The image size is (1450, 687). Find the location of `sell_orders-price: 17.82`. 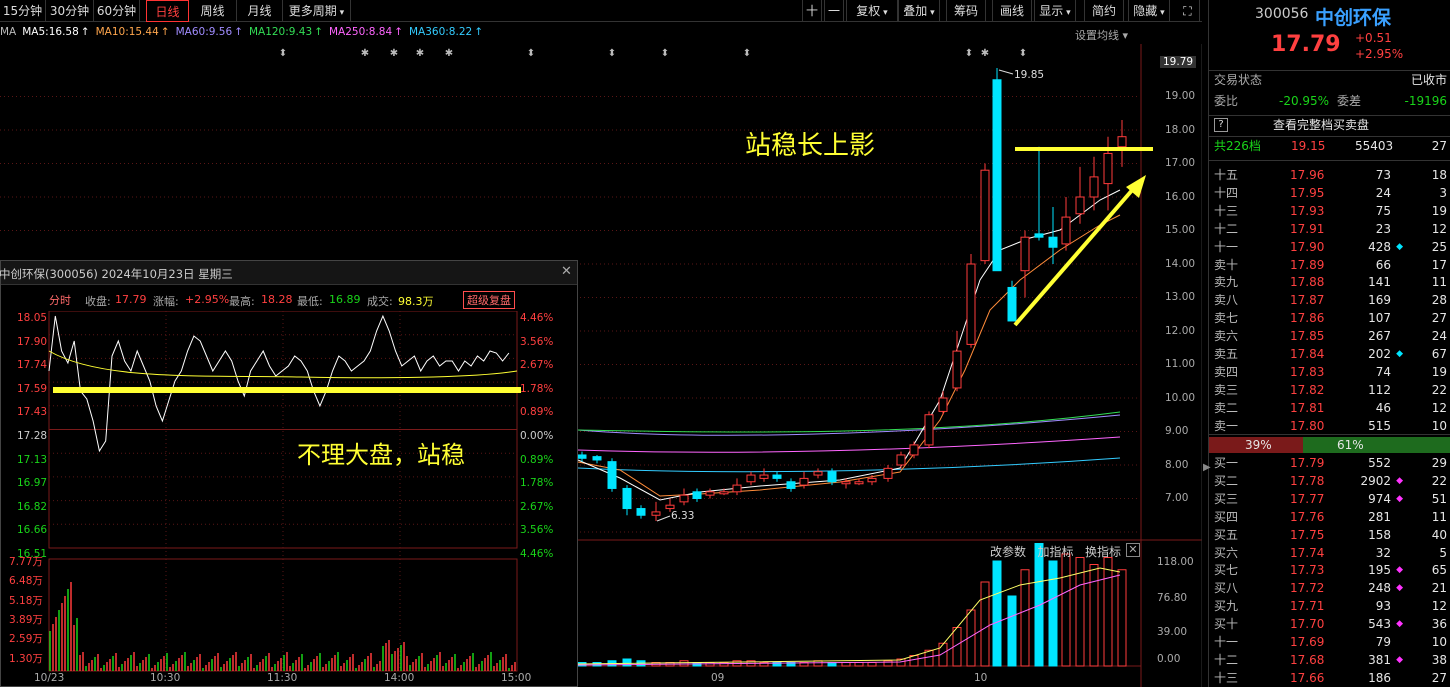

sell_orders-price: 17.82 is located at coordinates (1307, 389).